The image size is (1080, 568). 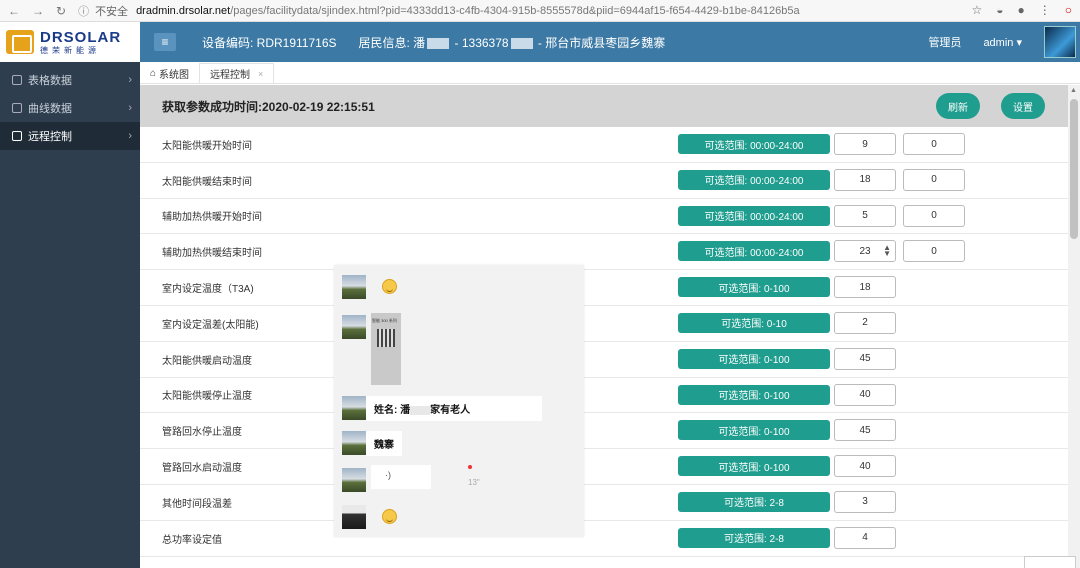 What do you see at coordinates (604, 360) in the screenshot?
I see `param-row: 太阳能供暖启动温度 可选范围: 0-100 45` at bounding box center [604, 360].